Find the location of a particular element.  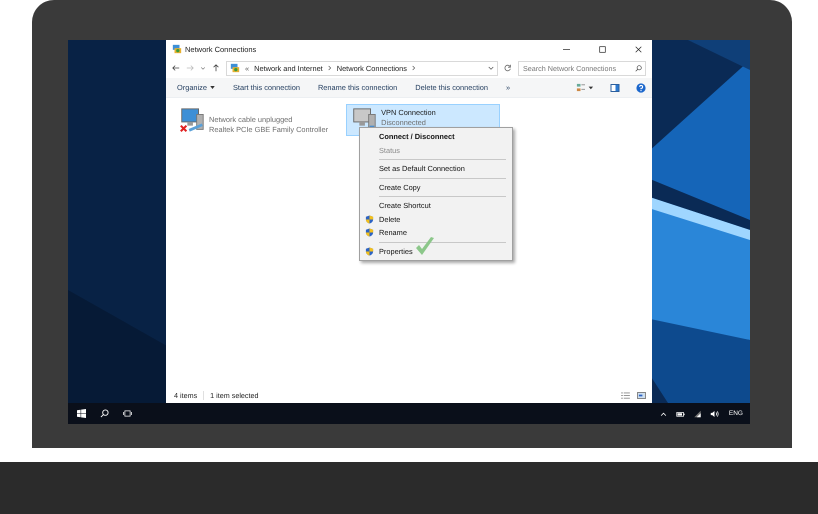

view-options-icon is located at coordinates (585, 87).